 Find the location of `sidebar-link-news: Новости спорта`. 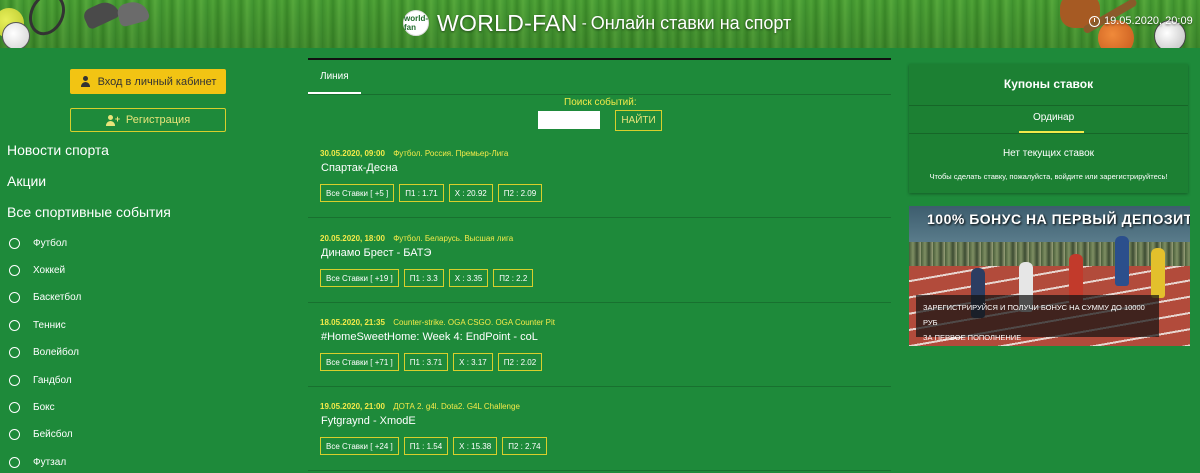

sidebar-link-news: Новости спорта is located at coordinates (58, 150).